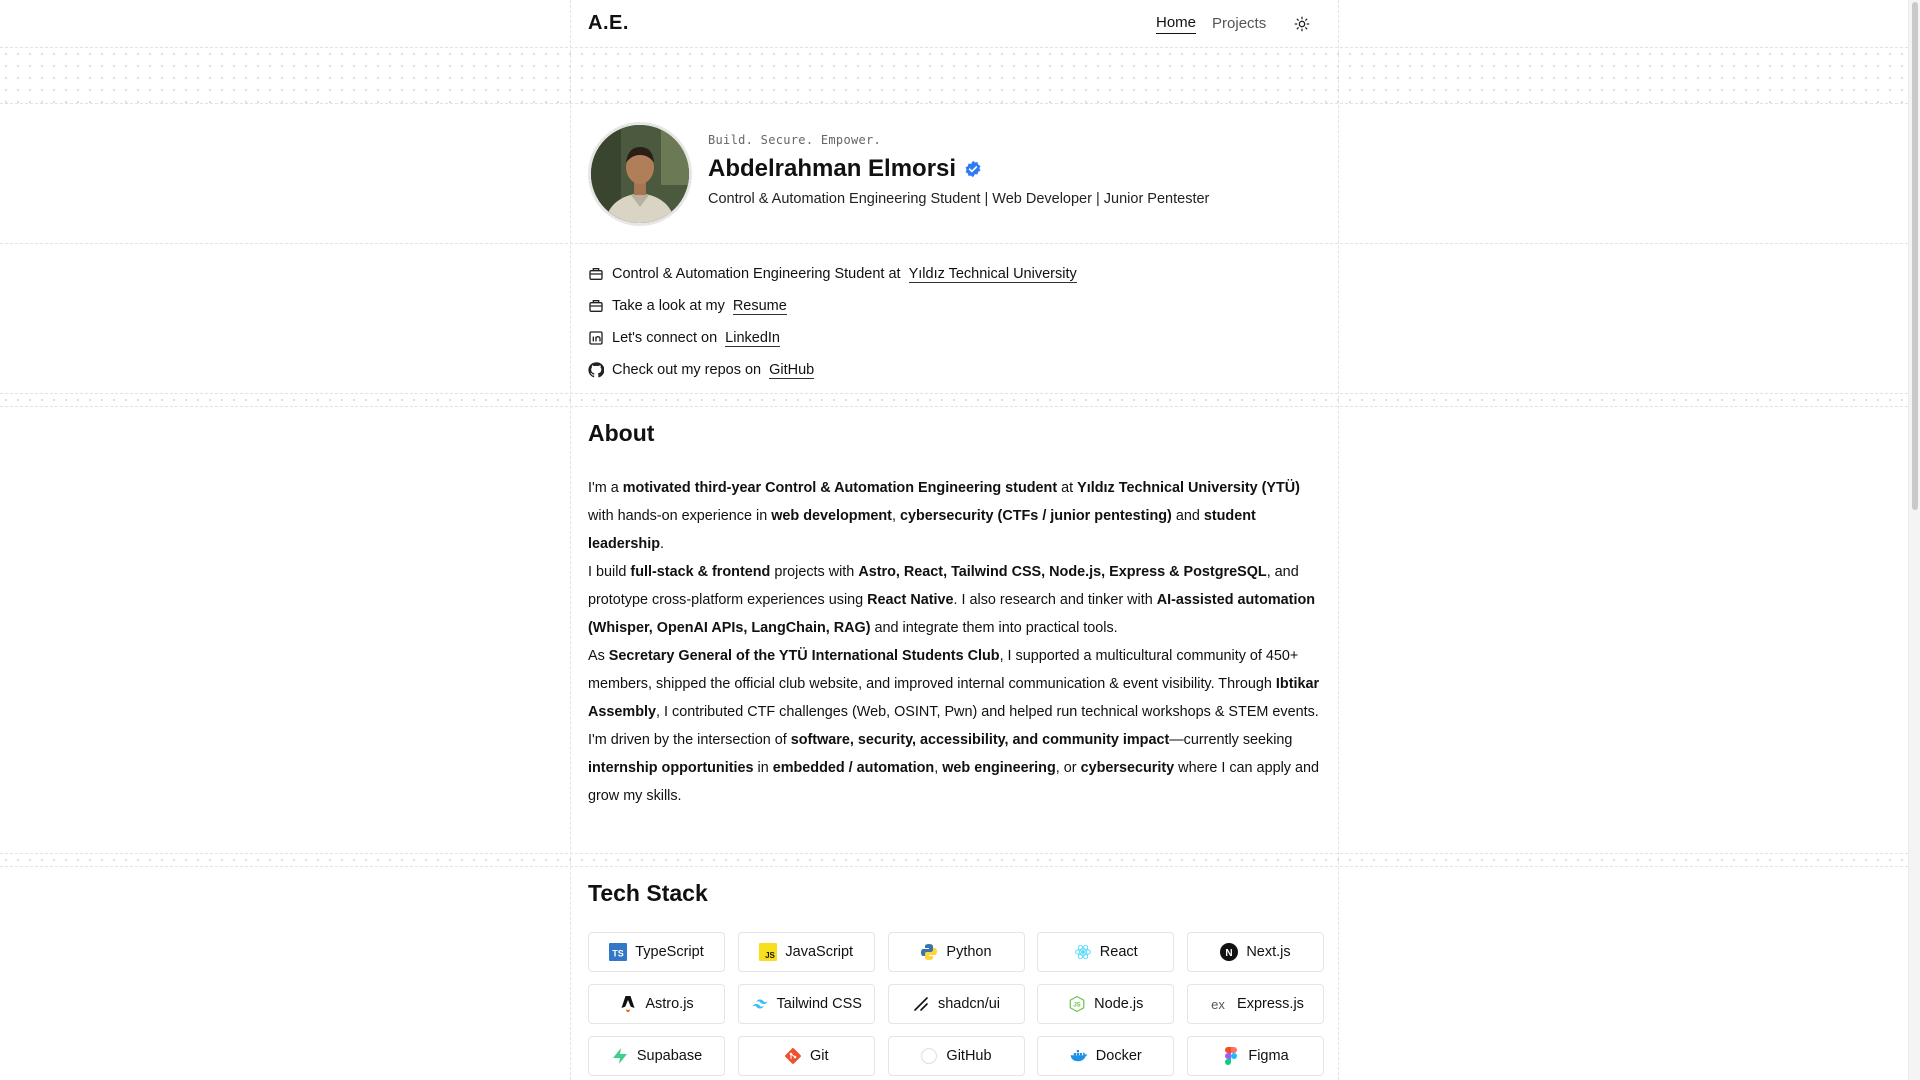 The height and width of the screenshot is (1080, 1920). Describe the element at coordinates (1106, 1056) in the screenshot. I see `tech-chip-docker: Docker` at that location.